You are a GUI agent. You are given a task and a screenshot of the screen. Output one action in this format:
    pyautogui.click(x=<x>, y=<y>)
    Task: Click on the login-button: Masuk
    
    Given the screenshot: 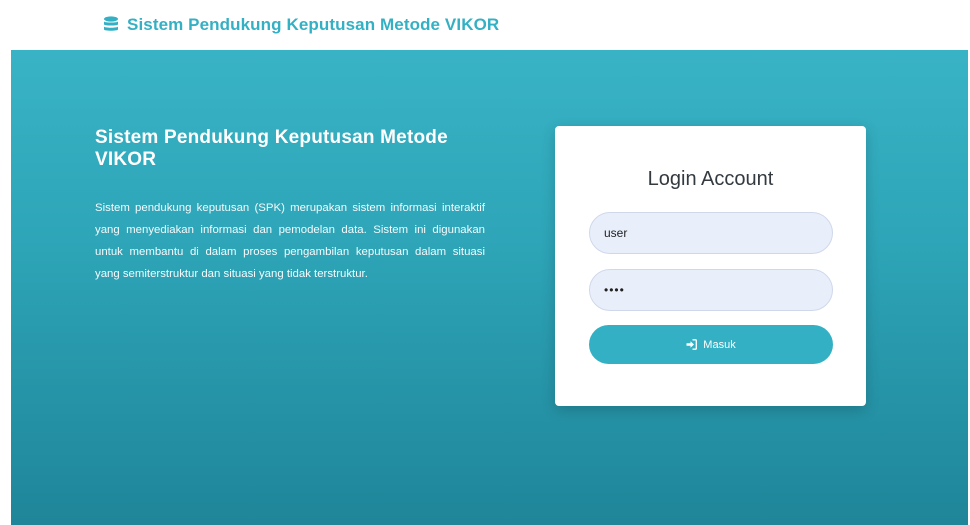 What is the action you would take?
    pyautogui.click(x=711, y=344)
    